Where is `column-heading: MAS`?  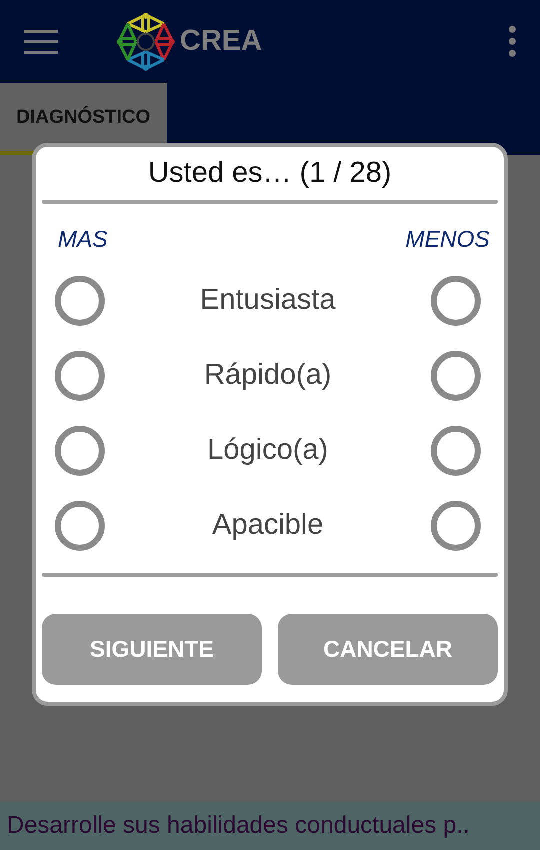
column-heading: MAS is located at coordinates (83, 239).